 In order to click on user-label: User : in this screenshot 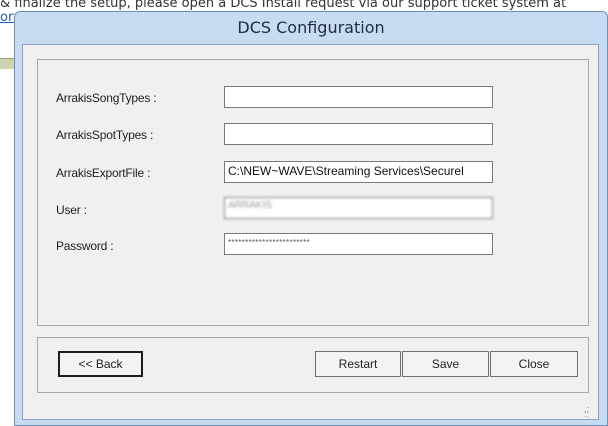, I will do `click(71, 210)`.